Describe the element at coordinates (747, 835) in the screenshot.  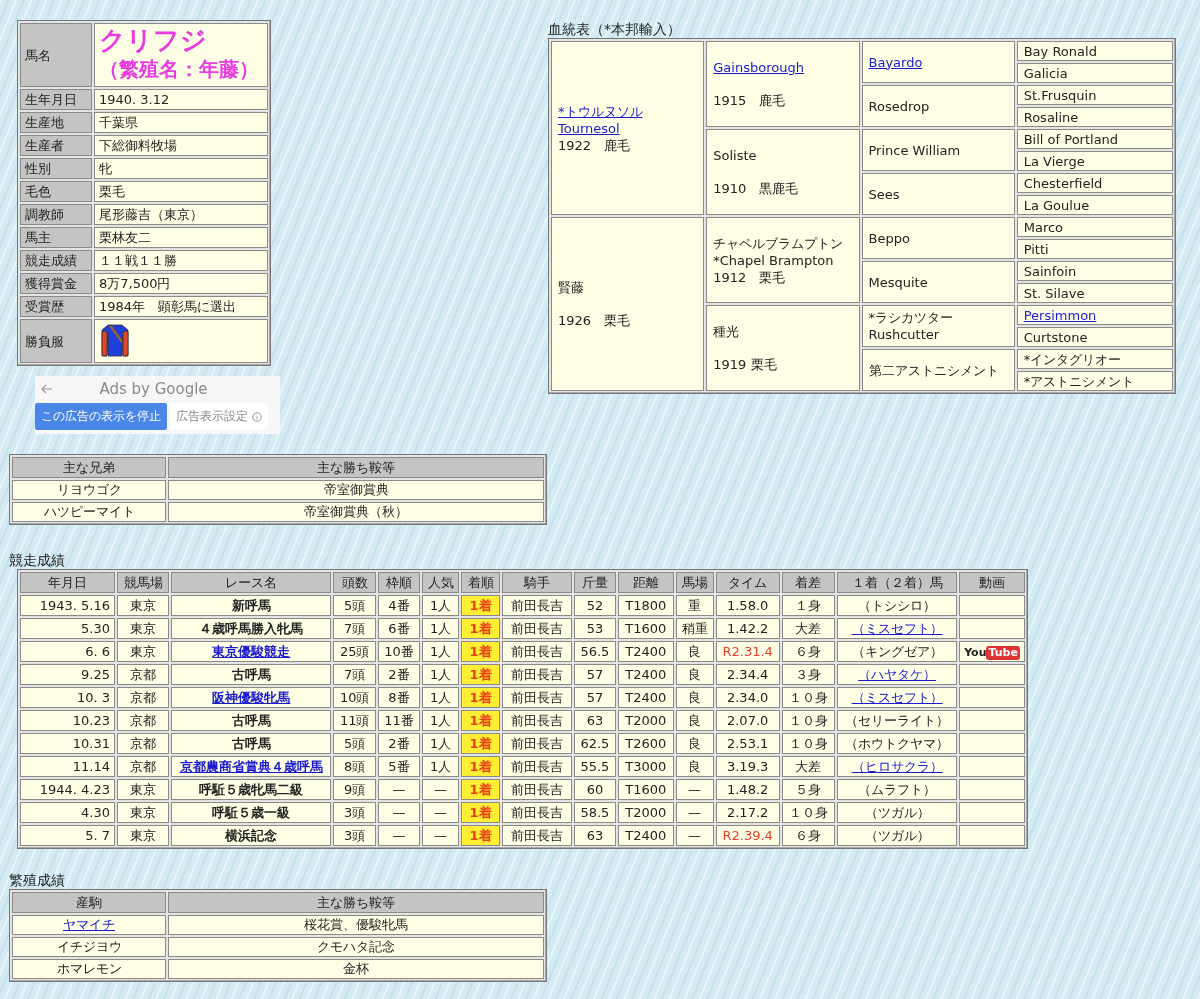
I see `race-time: R2.39.4` at that location.